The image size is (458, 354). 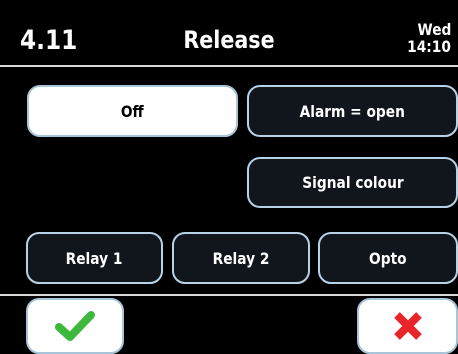 I want to click on alarm-open-button: Alarm = open, so click(x=352, y=111).